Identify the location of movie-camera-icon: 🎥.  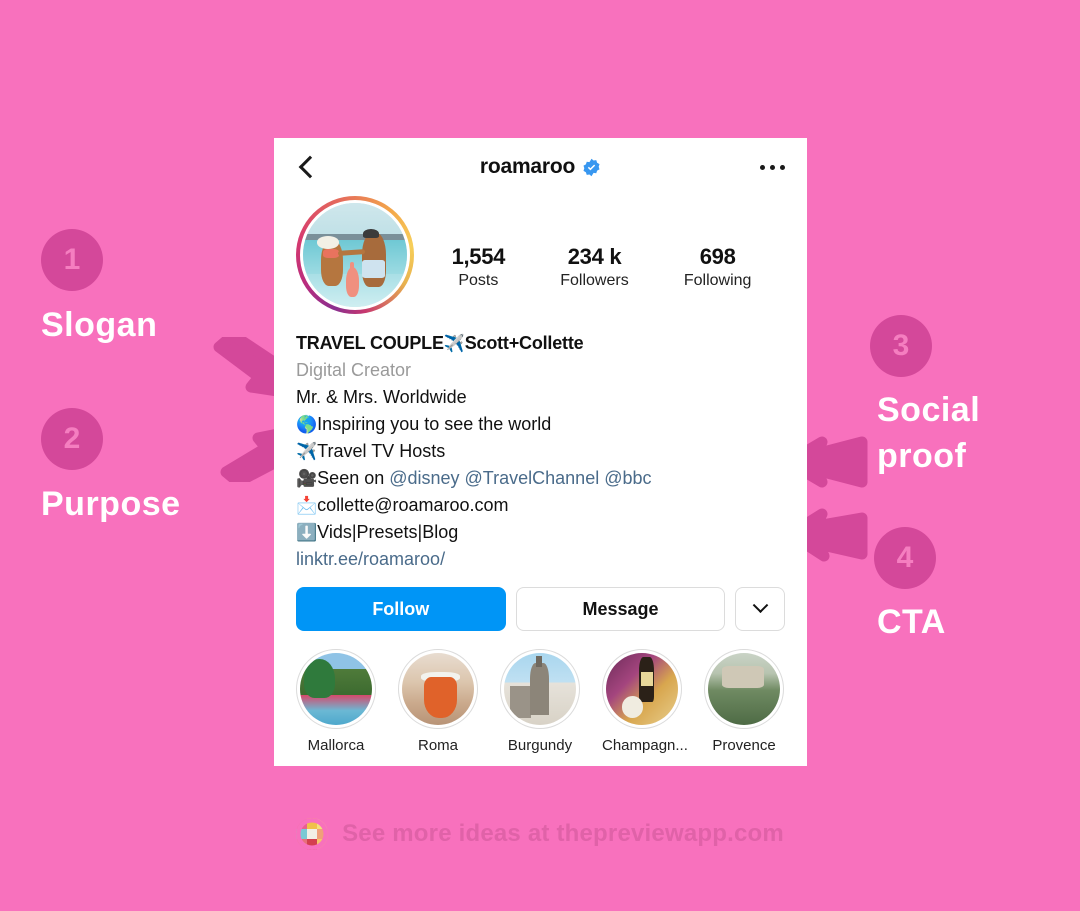
(307, 478).